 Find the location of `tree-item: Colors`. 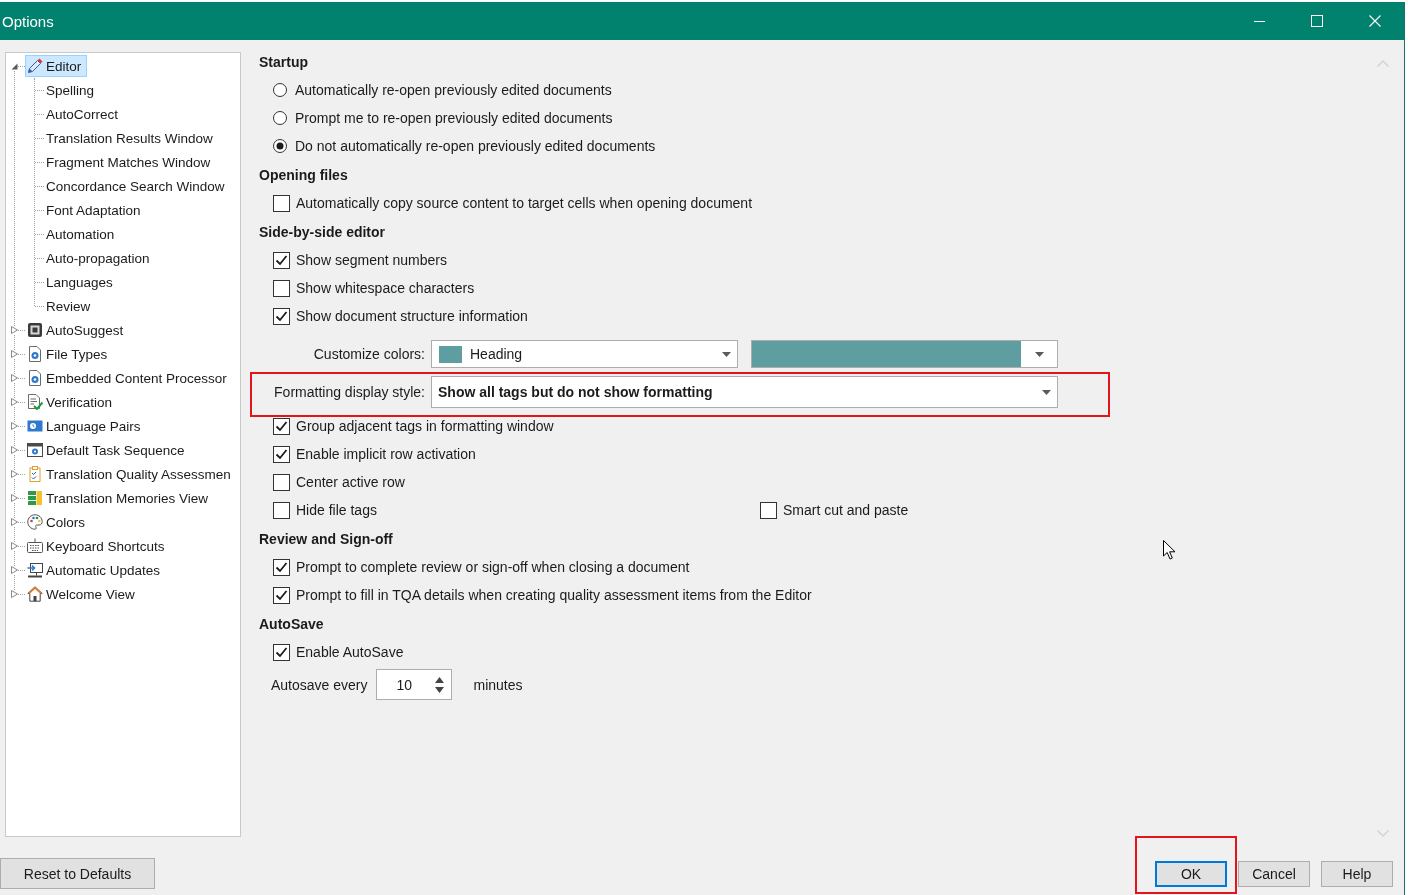

tree-item: Colors is located at coordinates (58, 522).